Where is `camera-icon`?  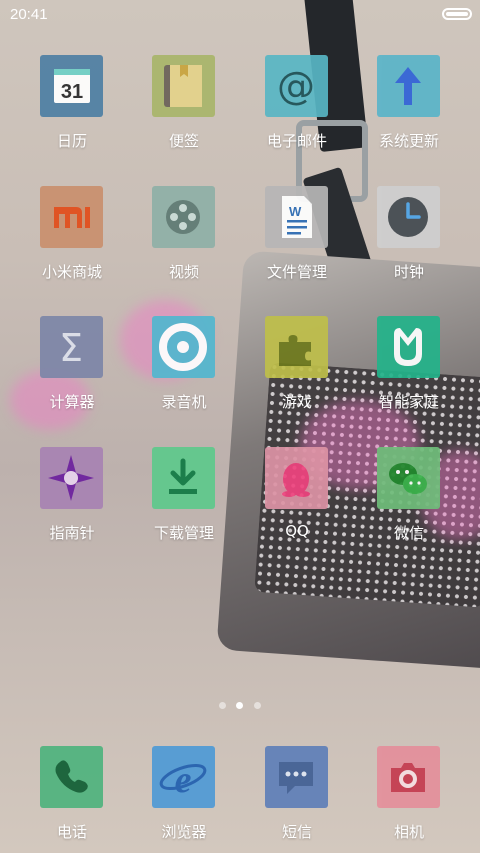 camera-icon is located at coordinates (408, 777).